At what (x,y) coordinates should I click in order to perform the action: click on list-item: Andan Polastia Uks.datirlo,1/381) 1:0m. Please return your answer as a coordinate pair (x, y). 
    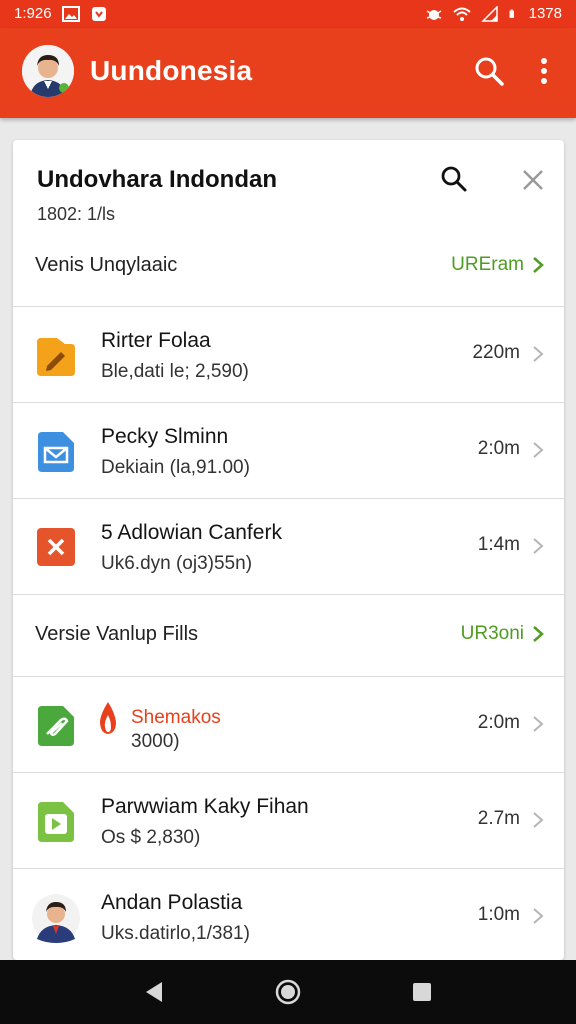
    Looking at the image, I should click on (288, 914).